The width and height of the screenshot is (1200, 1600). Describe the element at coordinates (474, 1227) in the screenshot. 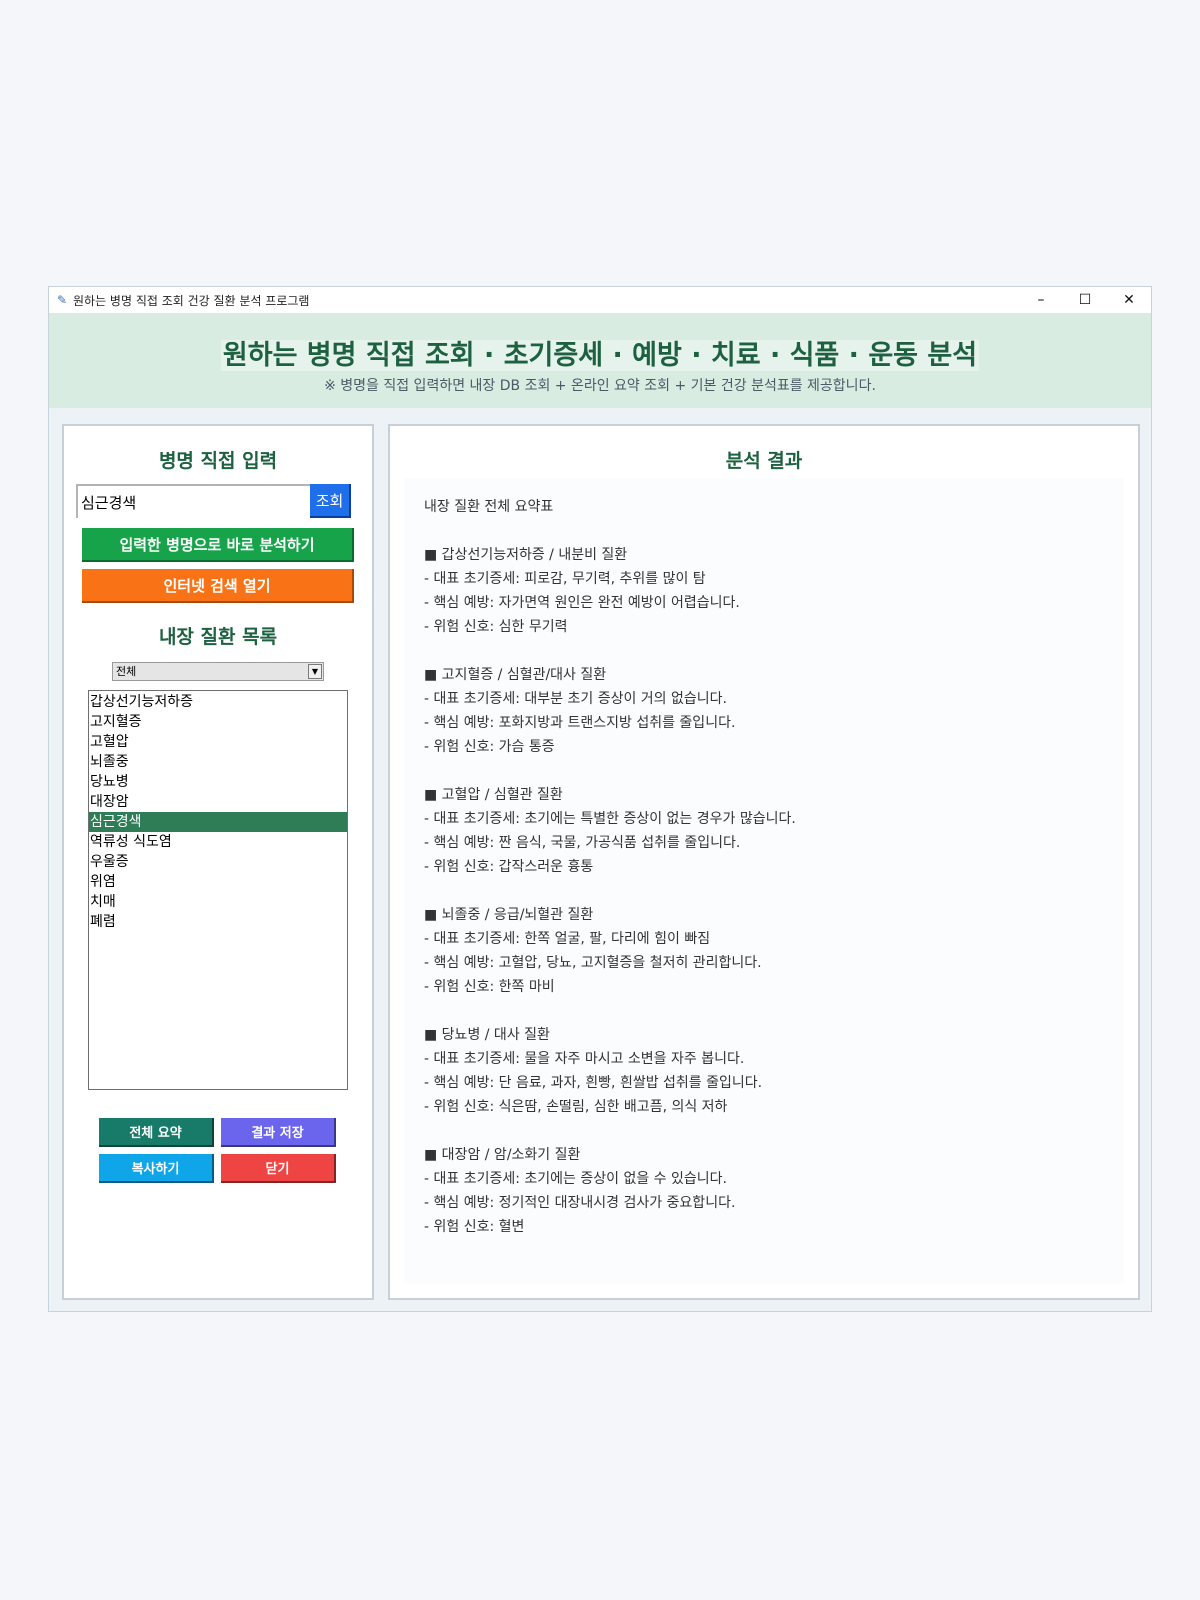

I see `result-line: - 위험 신호: 혈변` at that location.